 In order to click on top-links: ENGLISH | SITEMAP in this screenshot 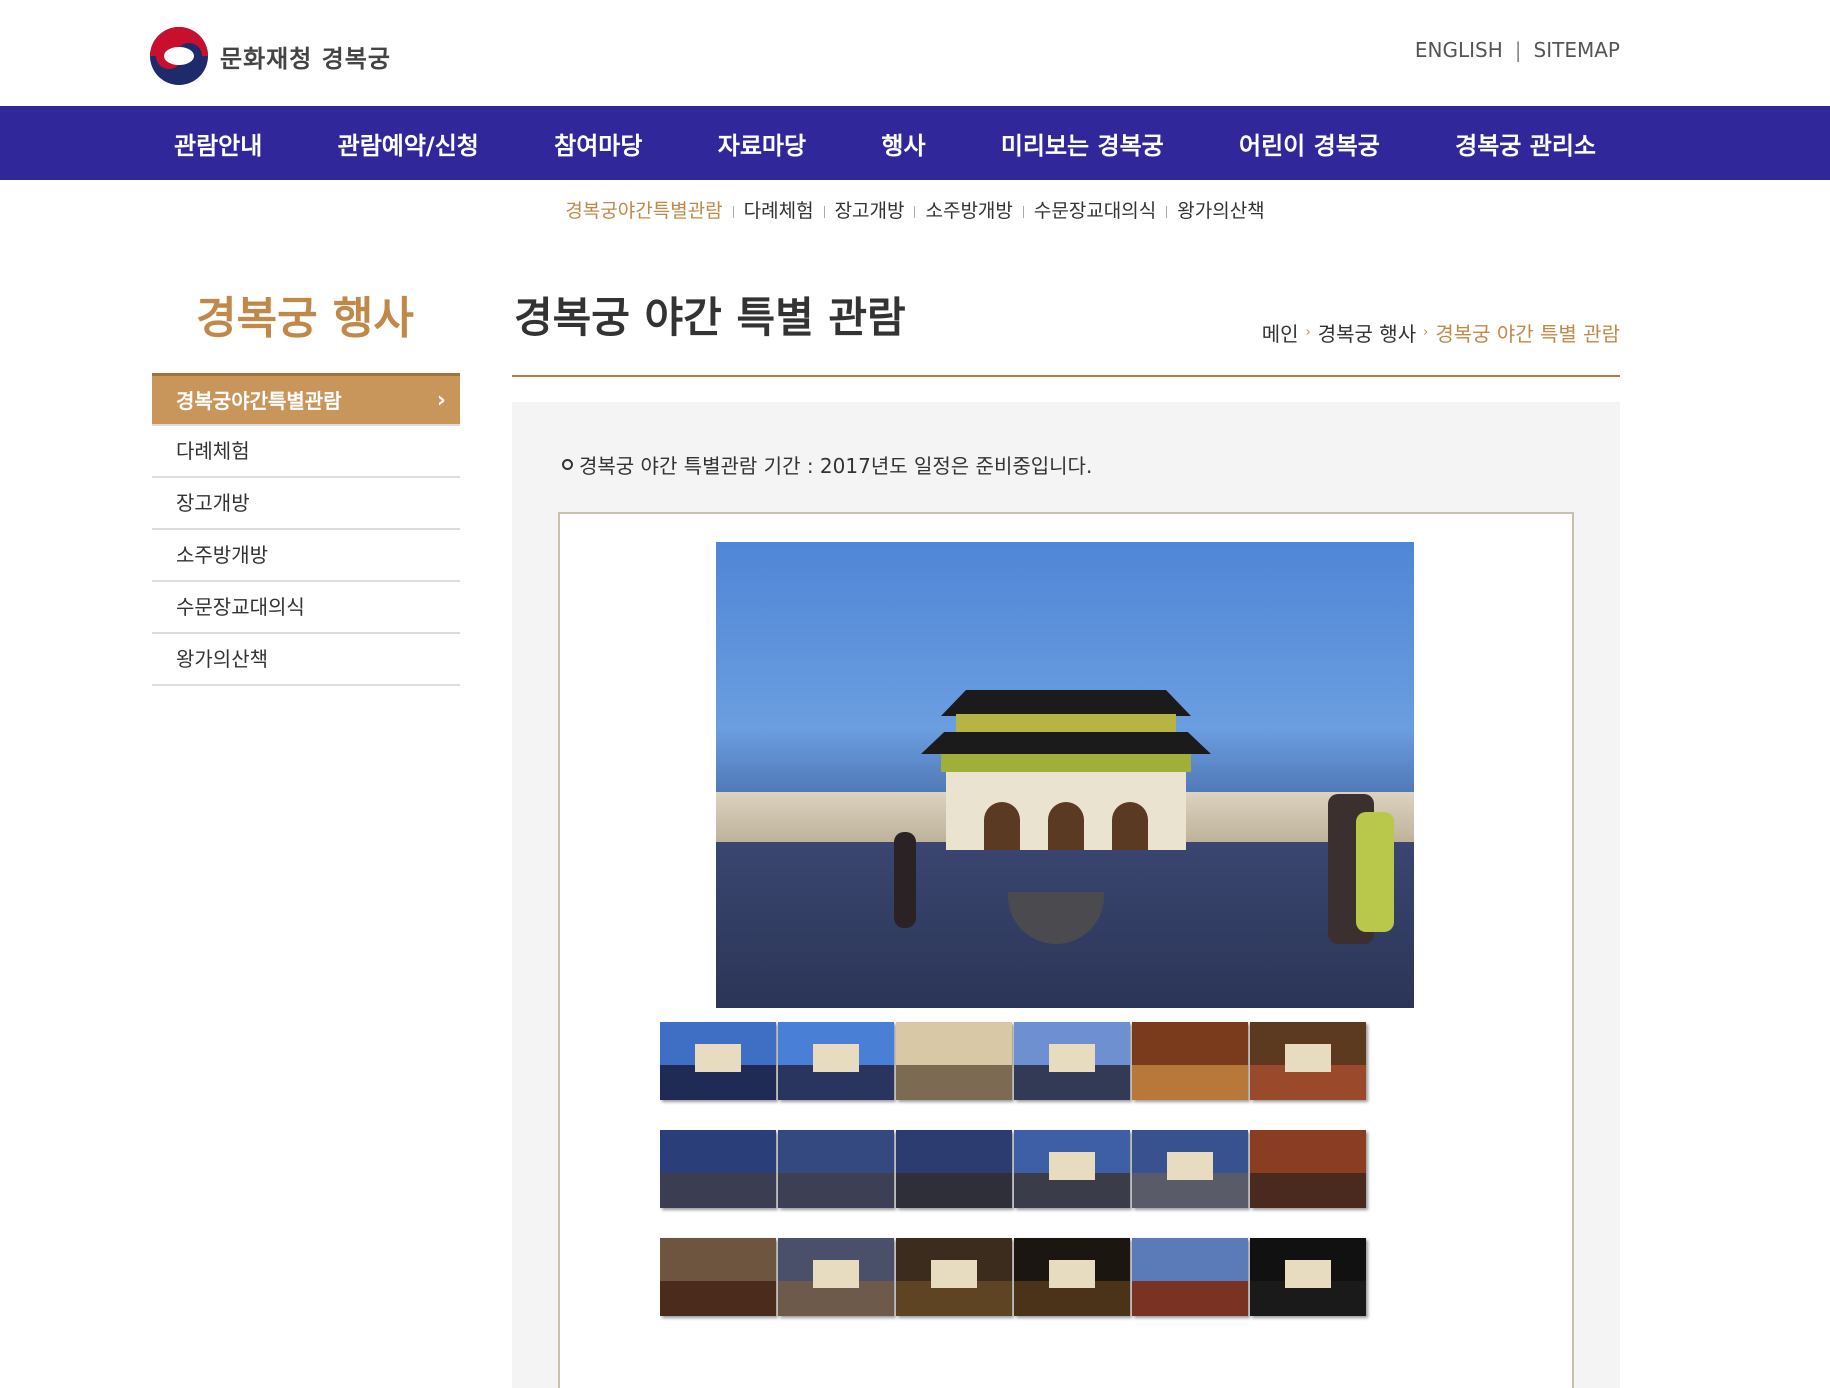, I will do `click(1517, 50)`.